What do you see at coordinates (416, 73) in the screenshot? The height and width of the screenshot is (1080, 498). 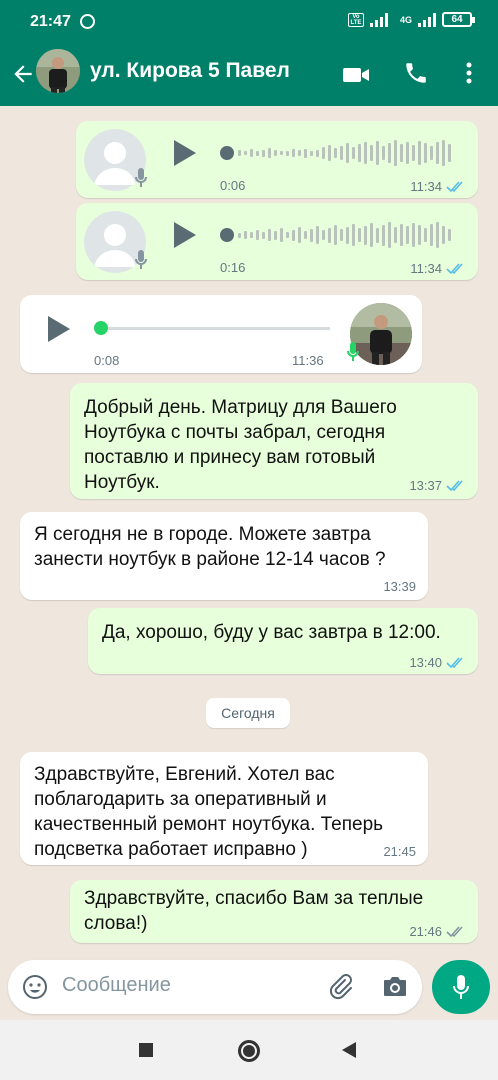 I see `phone-icon` at bounding box center [416, 73].